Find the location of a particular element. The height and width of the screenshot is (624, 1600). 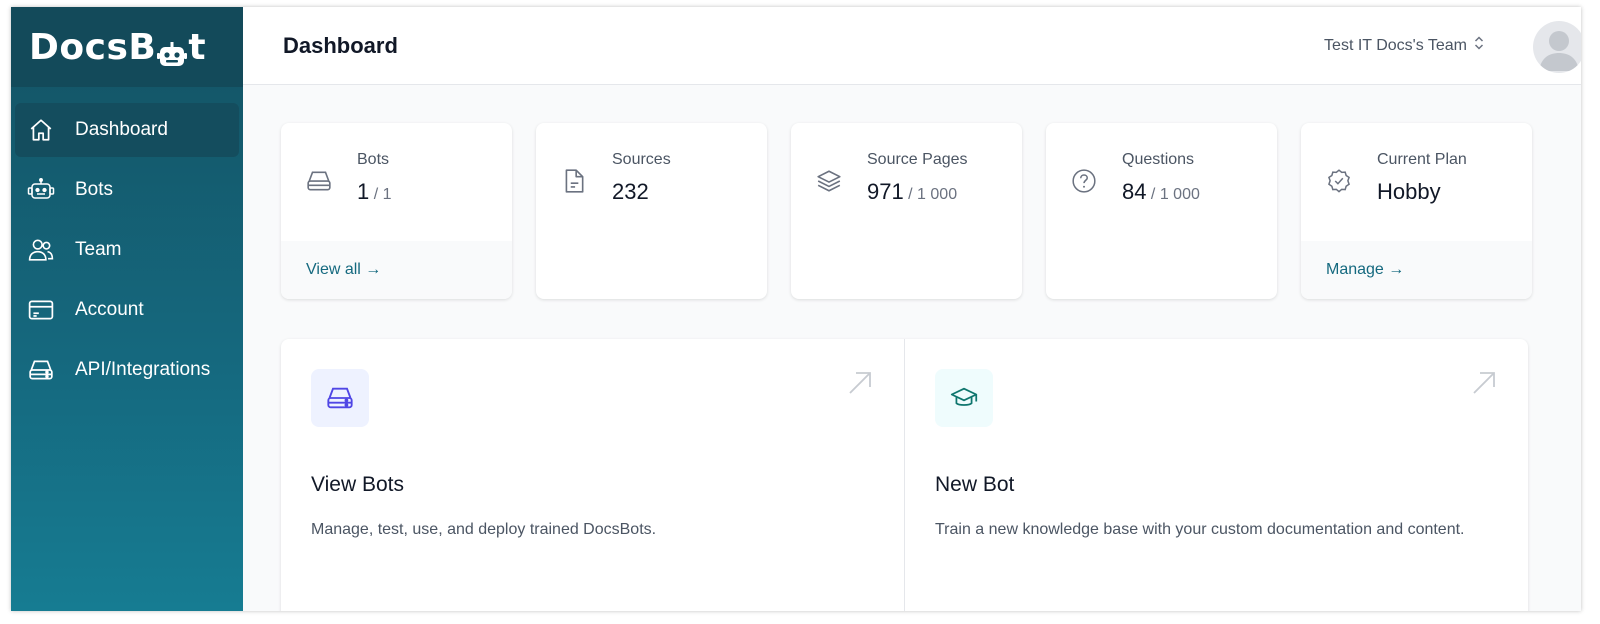

stat-value: 1 / 1 is located at coordinates (374, 191).